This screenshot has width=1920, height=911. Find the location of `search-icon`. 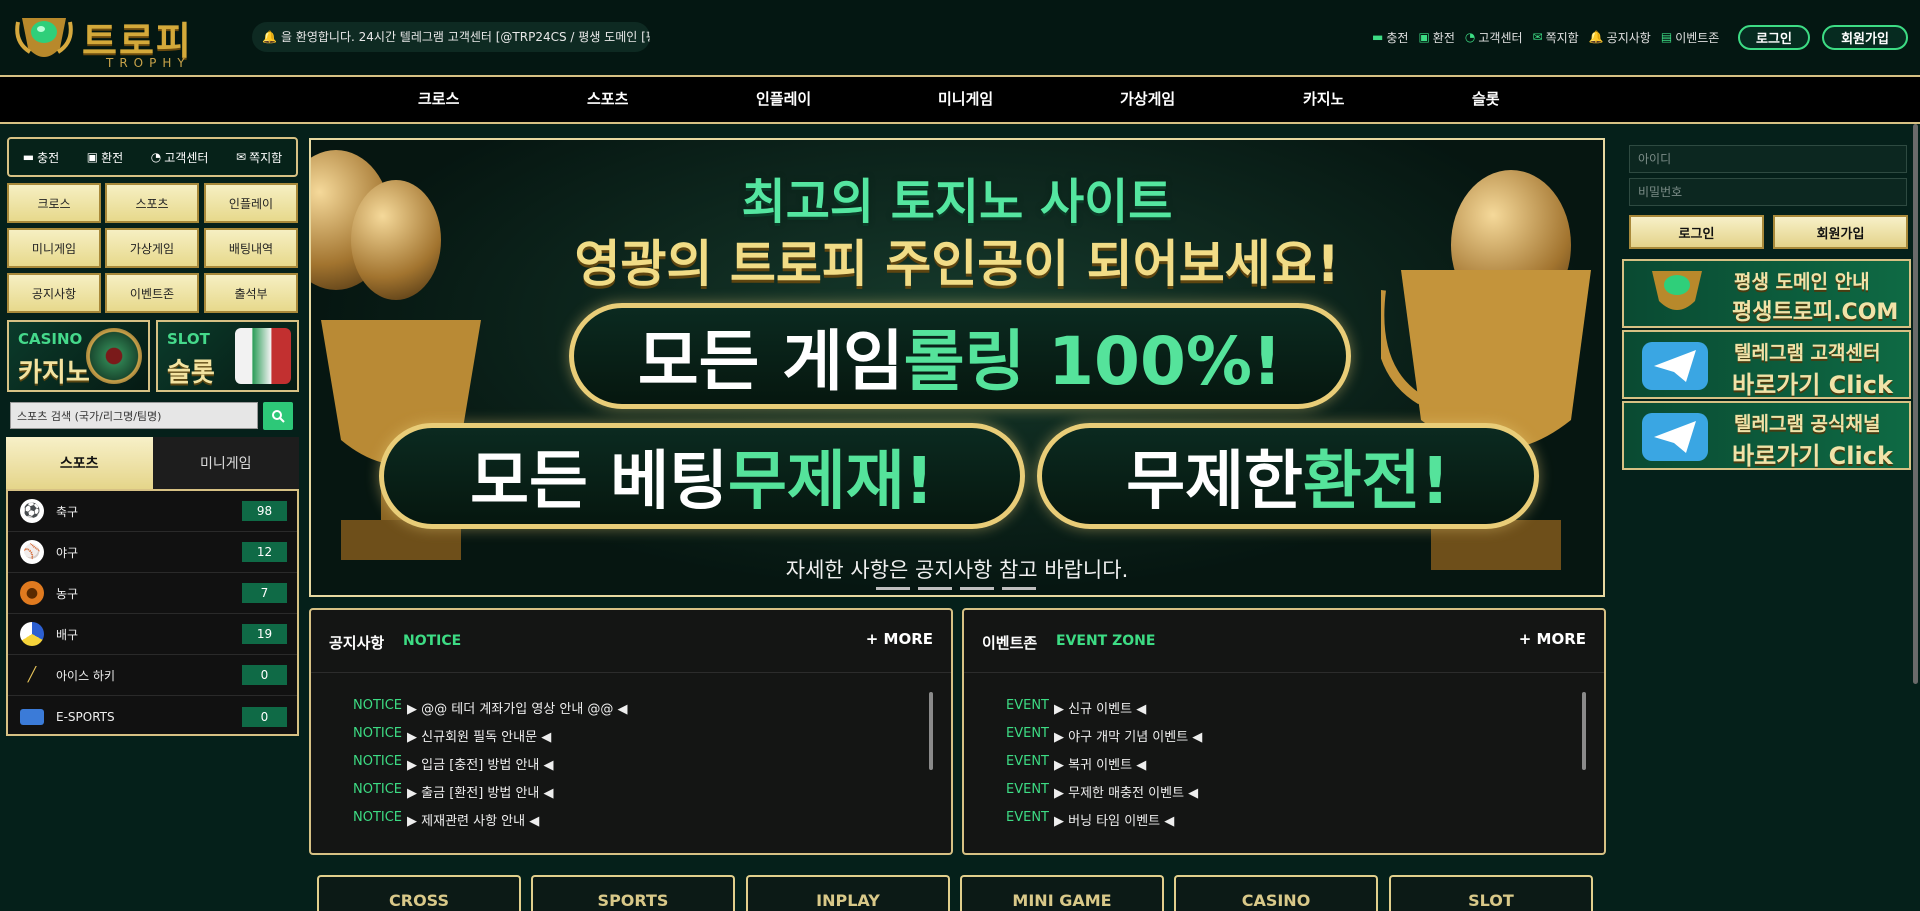

search-icon is located at coordinates (278, 416).